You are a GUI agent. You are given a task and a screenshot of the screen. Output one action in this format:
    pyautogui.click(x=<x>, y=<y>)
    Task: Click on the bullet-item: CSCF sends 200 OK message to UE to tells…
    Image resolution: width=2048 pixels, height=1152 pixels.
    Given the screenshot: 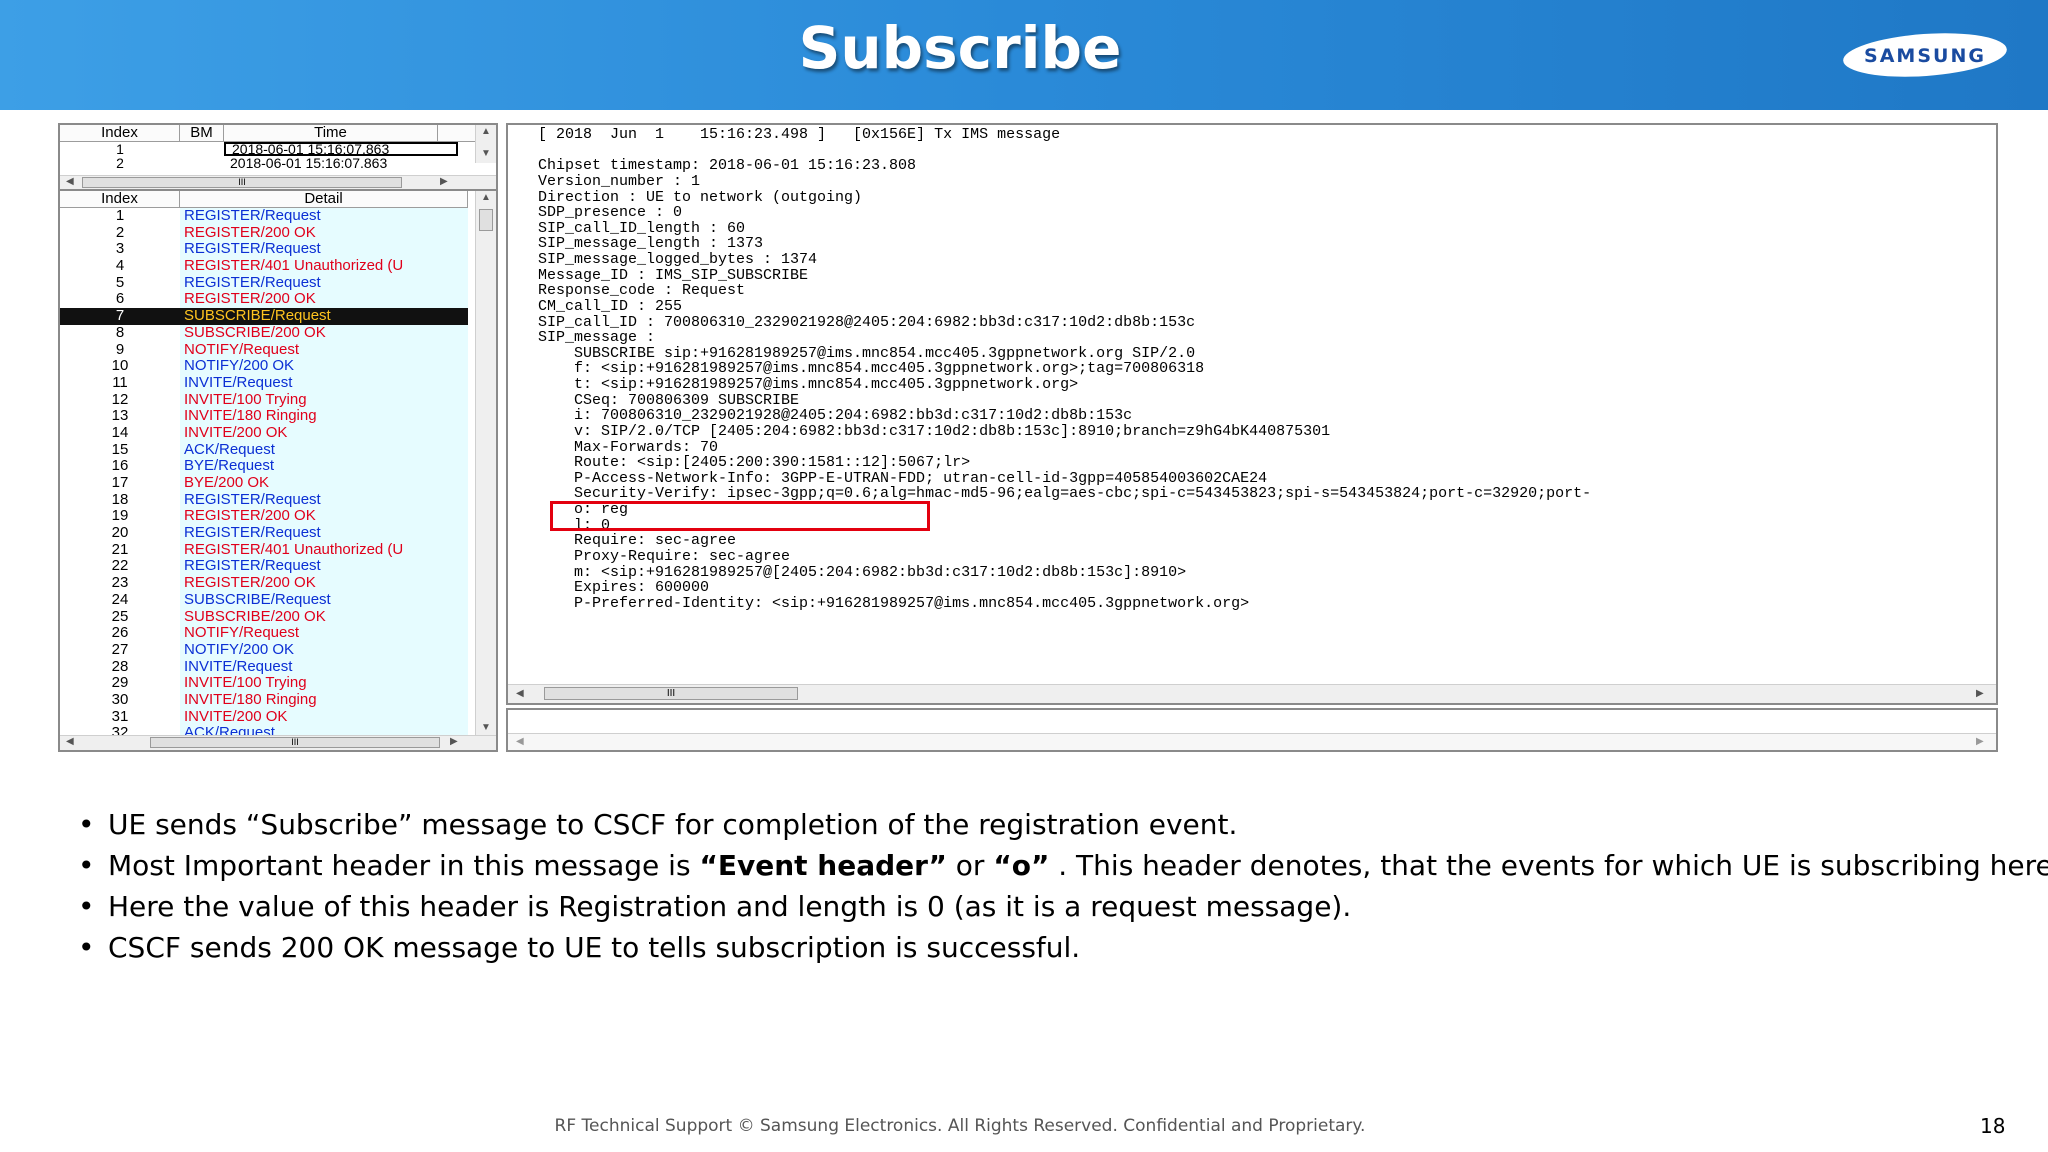 What is the action you would take?
    pyautogui.click(x=1063, y=947)
    